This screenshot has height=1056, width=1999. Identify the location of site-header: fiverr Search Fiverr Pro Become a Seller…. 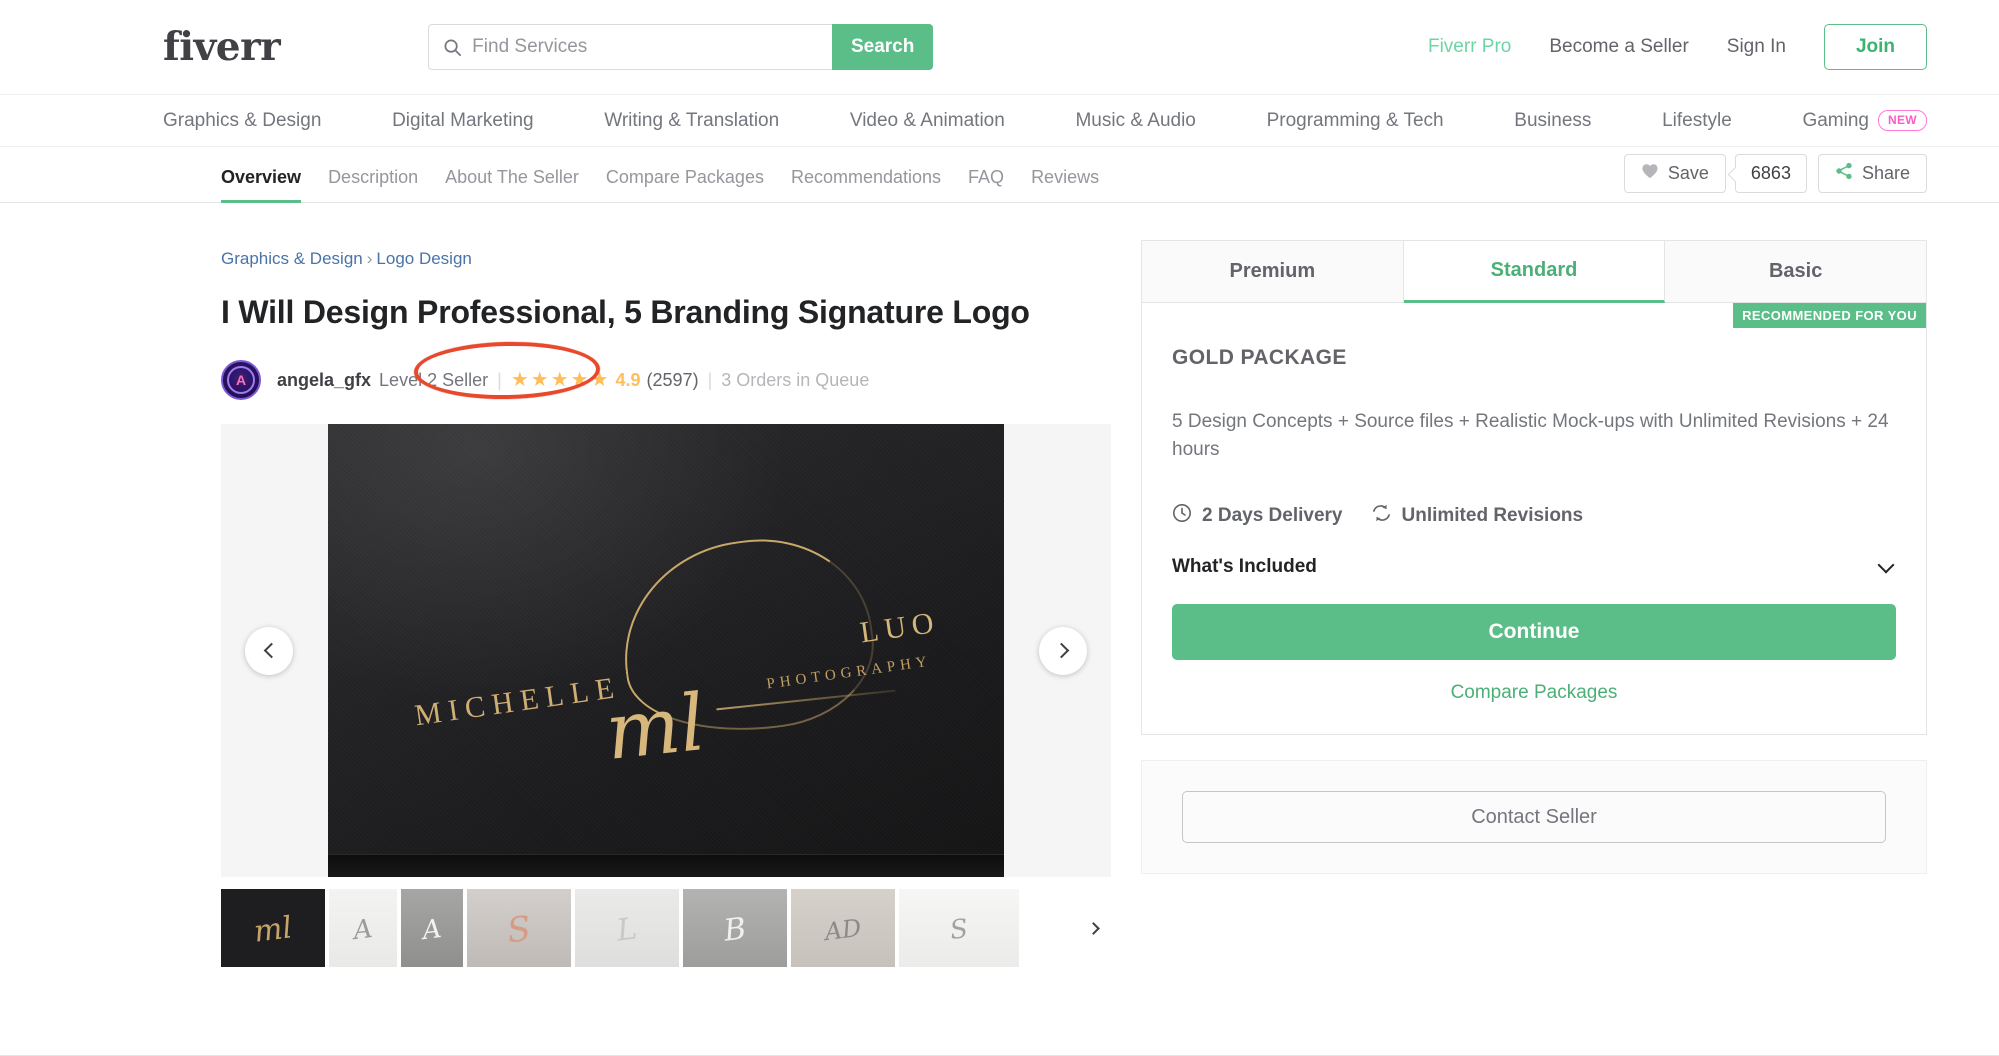
(999, 47).